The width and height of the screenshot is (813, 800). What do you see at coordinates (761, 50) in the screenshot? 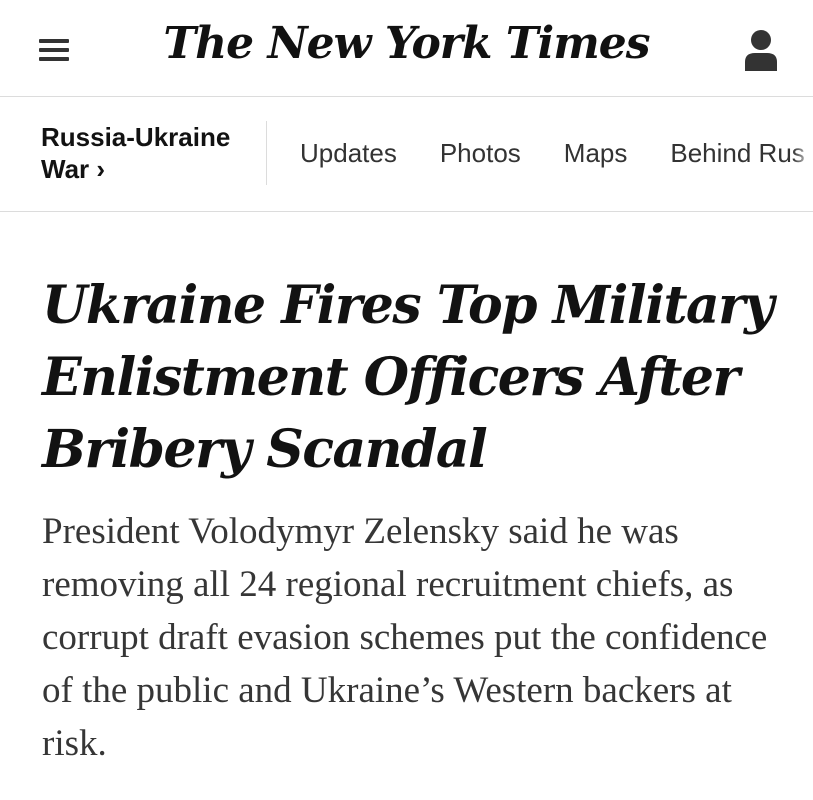
I see `user-account-icon` at bounding box center [761, 50].